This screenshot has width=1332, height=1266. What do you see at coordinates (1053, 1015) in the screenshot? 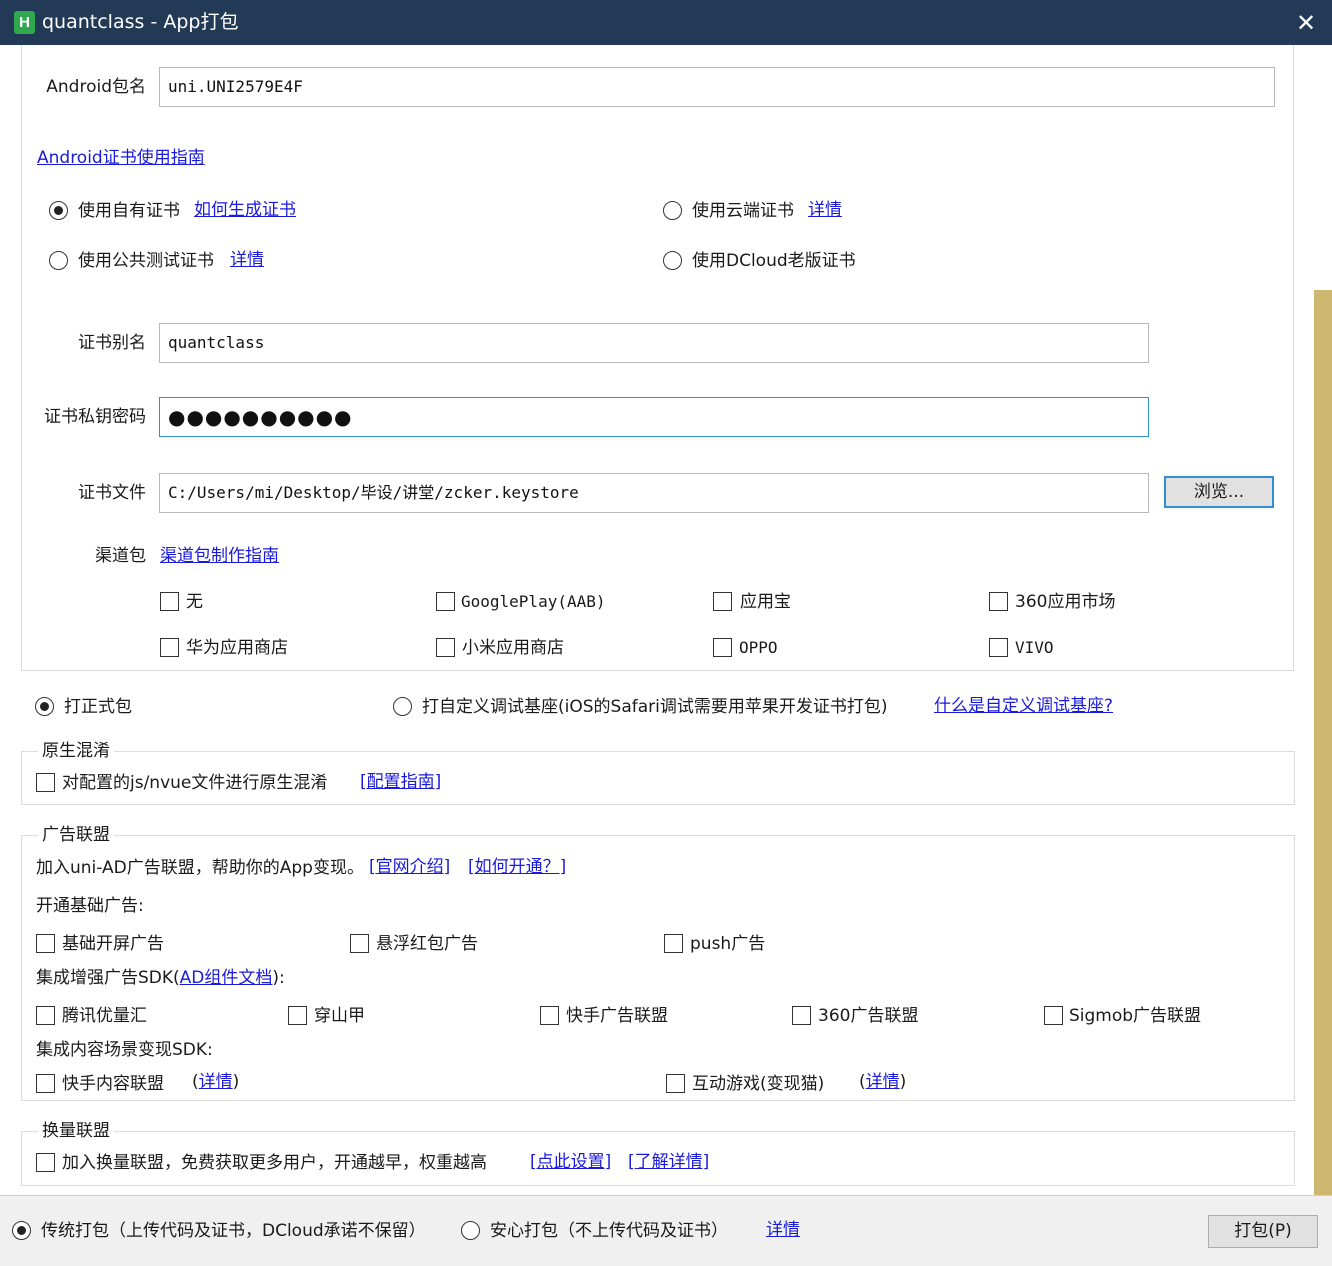
I see `sigmob-ad-checkbox` at bounding box center [1053, 1015].